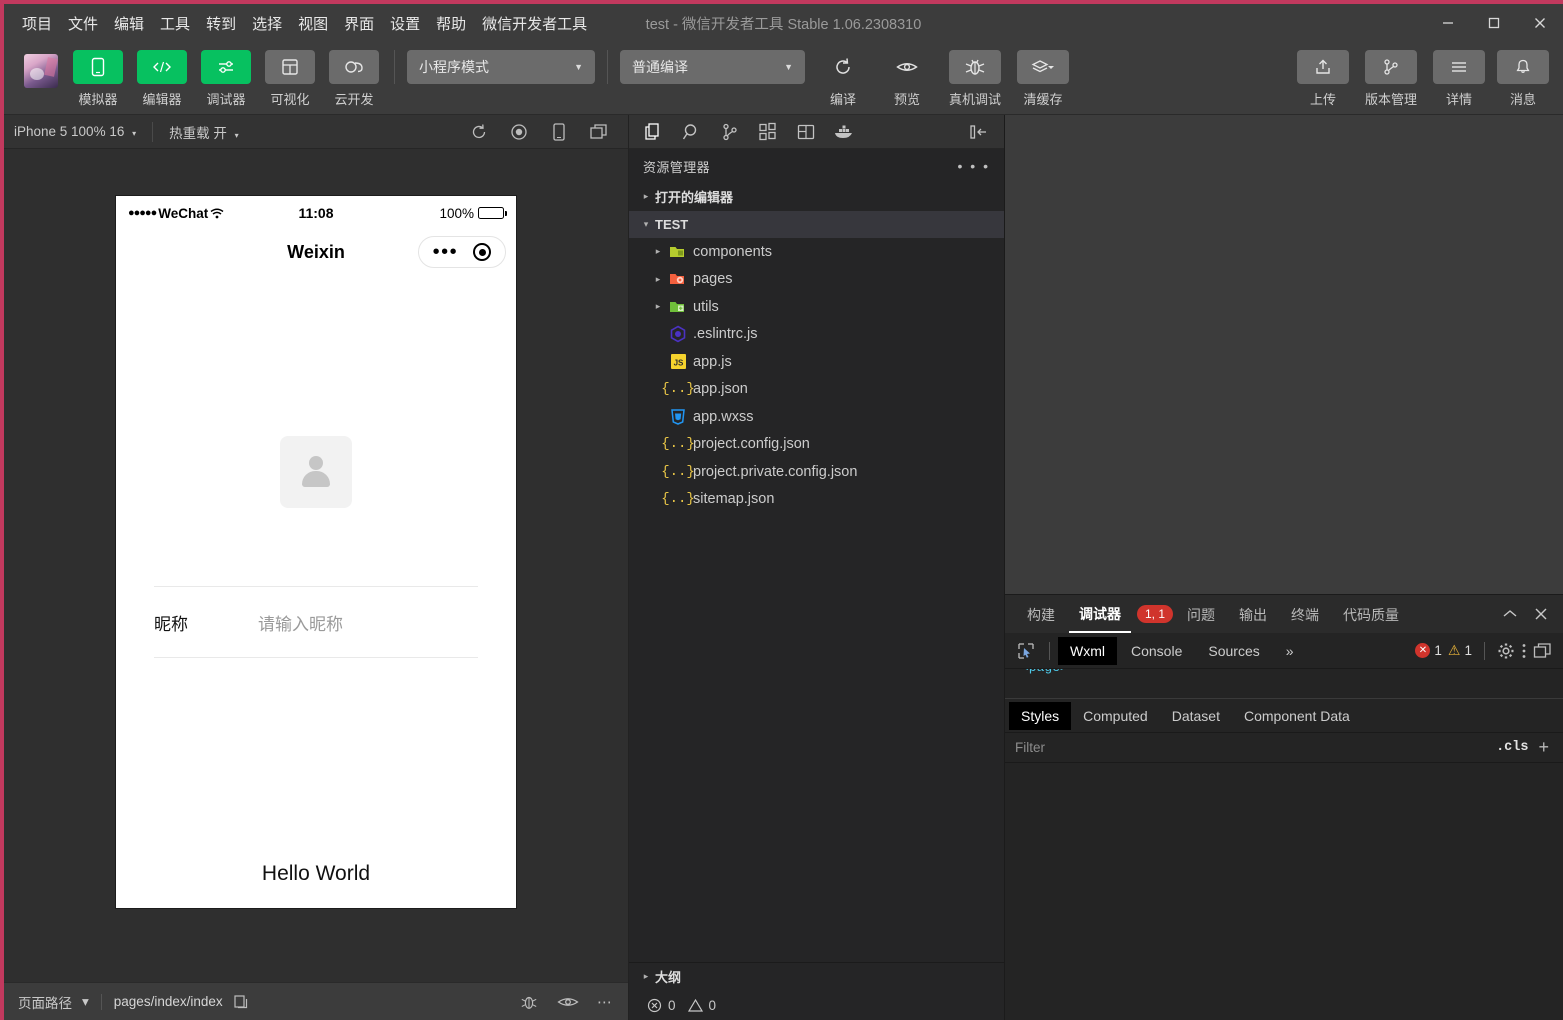 Image resolution: width=1563 pixels, height=1020 pixels. What do you see at coordinates (405, 23) in the screenshot?
I see `menu-item-settings: 设置` at bounding box center [405, 23].